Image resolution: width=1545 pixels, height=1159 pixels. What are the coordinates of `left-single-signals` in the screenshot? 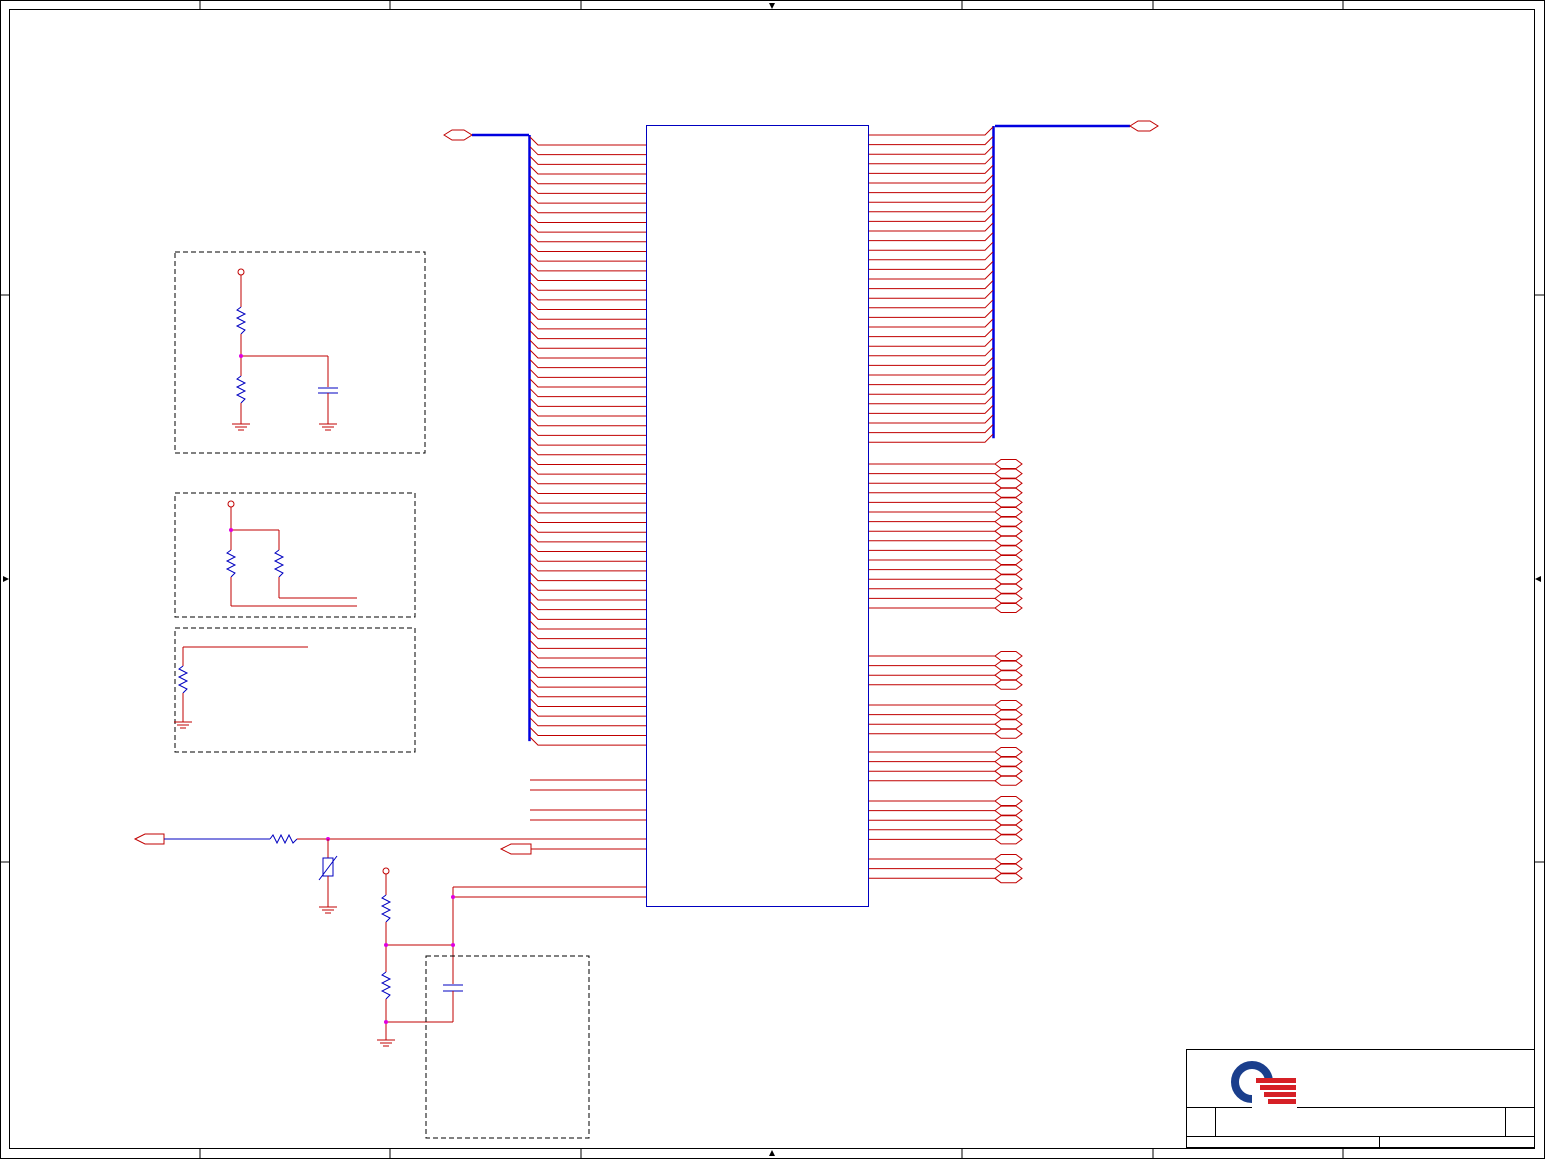 It's located at (588, 800).